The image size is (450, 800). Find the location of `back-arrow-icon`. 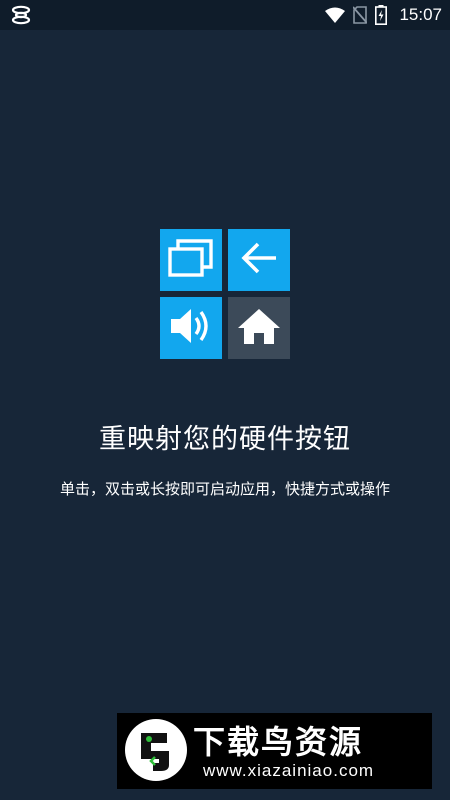

back-arrow-icon is located at coordinates (259, 260).